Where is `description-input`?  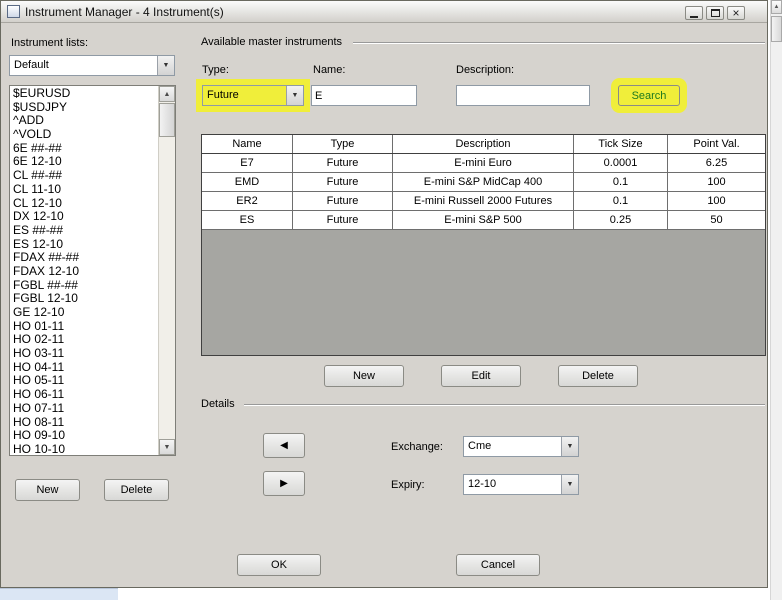
description-input is located at coordinates (523, 95).